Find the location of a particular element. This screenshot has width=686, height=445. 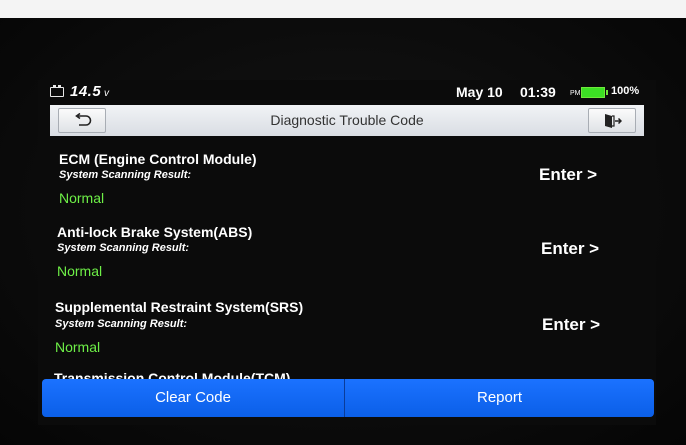

car-battery-icon is located at coordinates (57, 91).